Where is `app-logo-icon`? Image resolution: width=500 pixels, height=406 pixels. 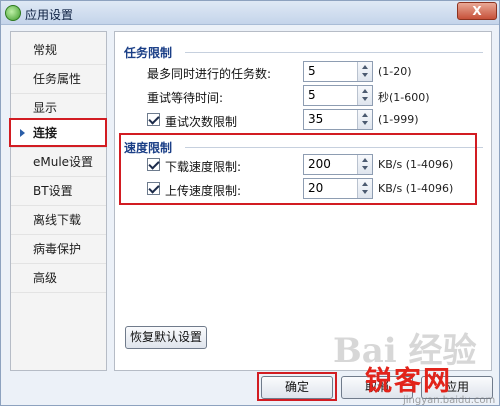 app-logo-icon is located at coordinates (13, 13).